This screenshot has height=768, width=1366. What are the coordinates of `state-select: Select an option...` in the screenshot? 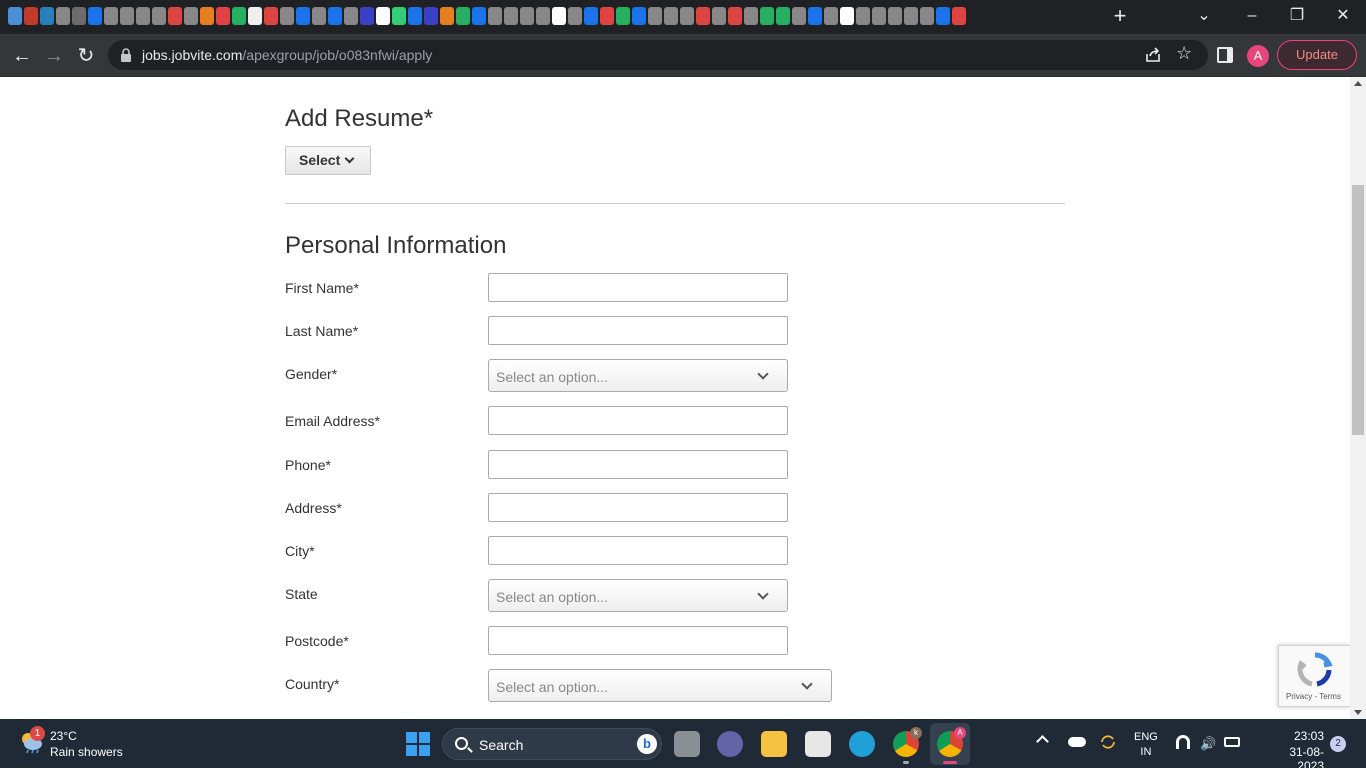 It's located at (638, 595).